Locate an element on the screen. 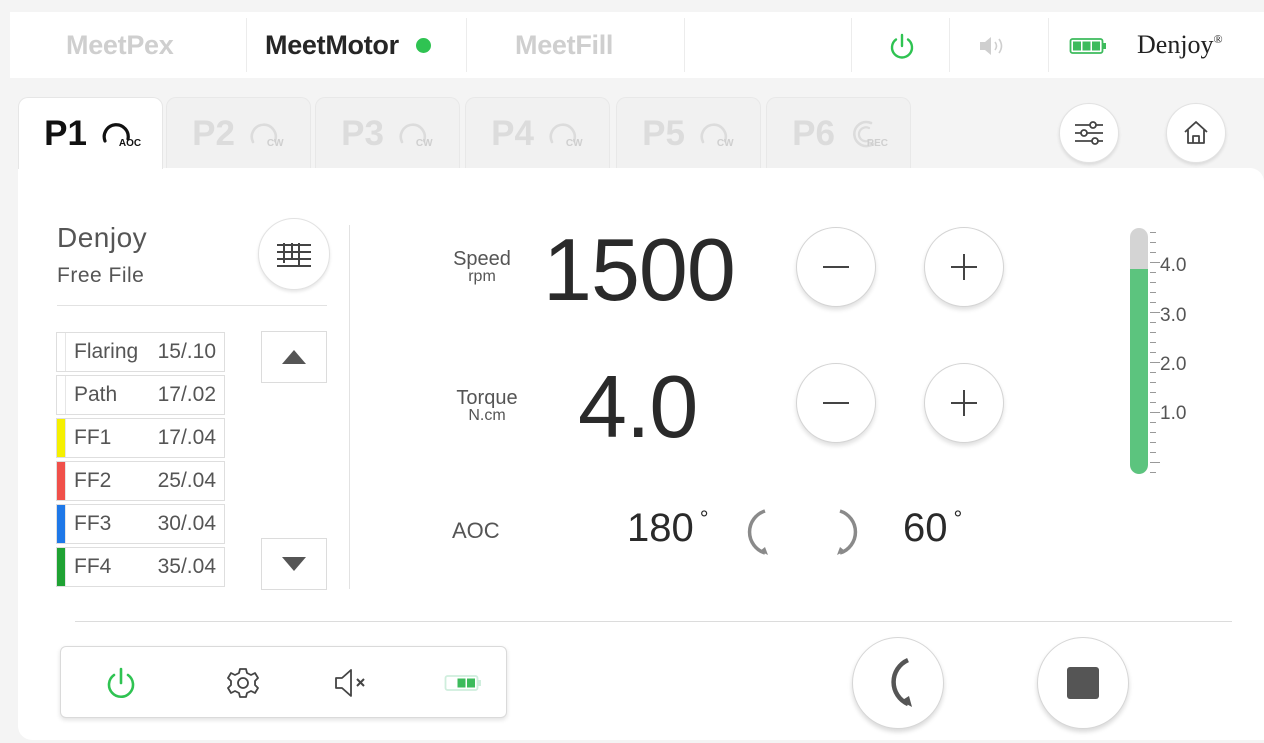 The image size is (1264, 743). file-name: Flaring is located at coordinates (106, 351).